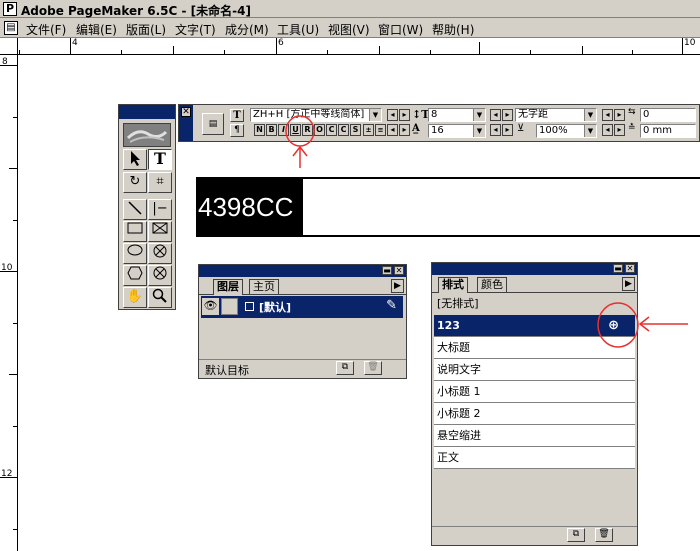 The width and height of the screenshot is (700, 551). I want to click on ruler-origin, so click(9, 46).